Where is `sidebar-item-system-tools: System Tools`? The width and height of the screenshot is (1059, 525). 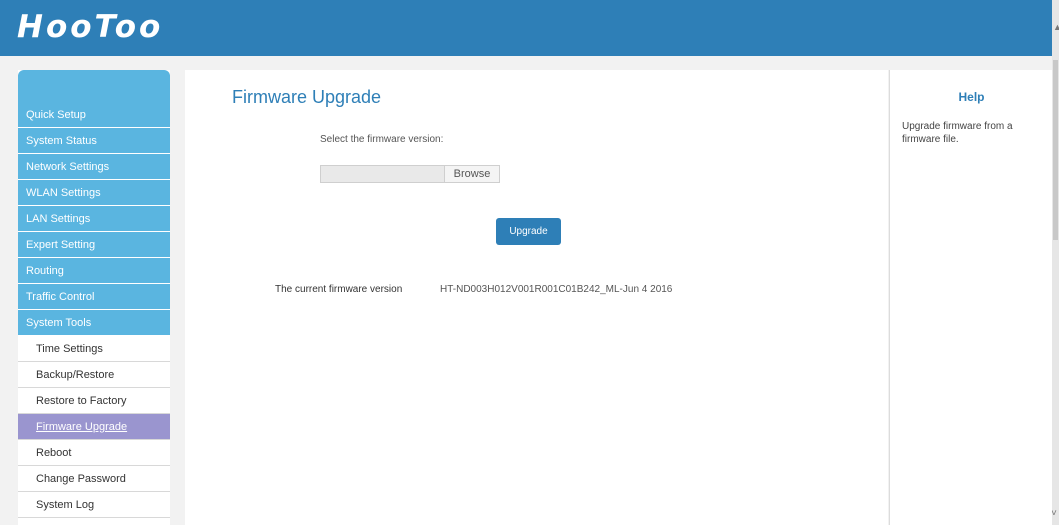 sidebar-item-system-tools: System Tools is located at coordinates (94, 323).